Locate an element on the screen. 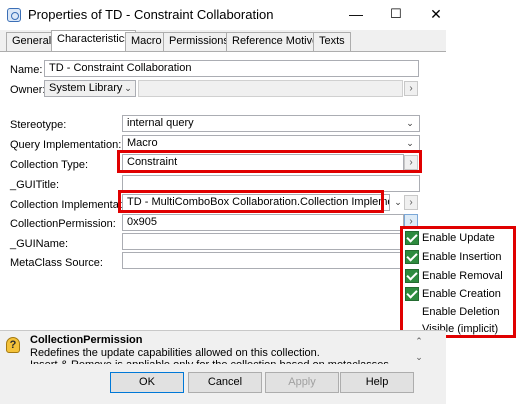 Image resolution: width=516 pixels, height=404 pixels. guiname-field is located at coordinates (263, 241).